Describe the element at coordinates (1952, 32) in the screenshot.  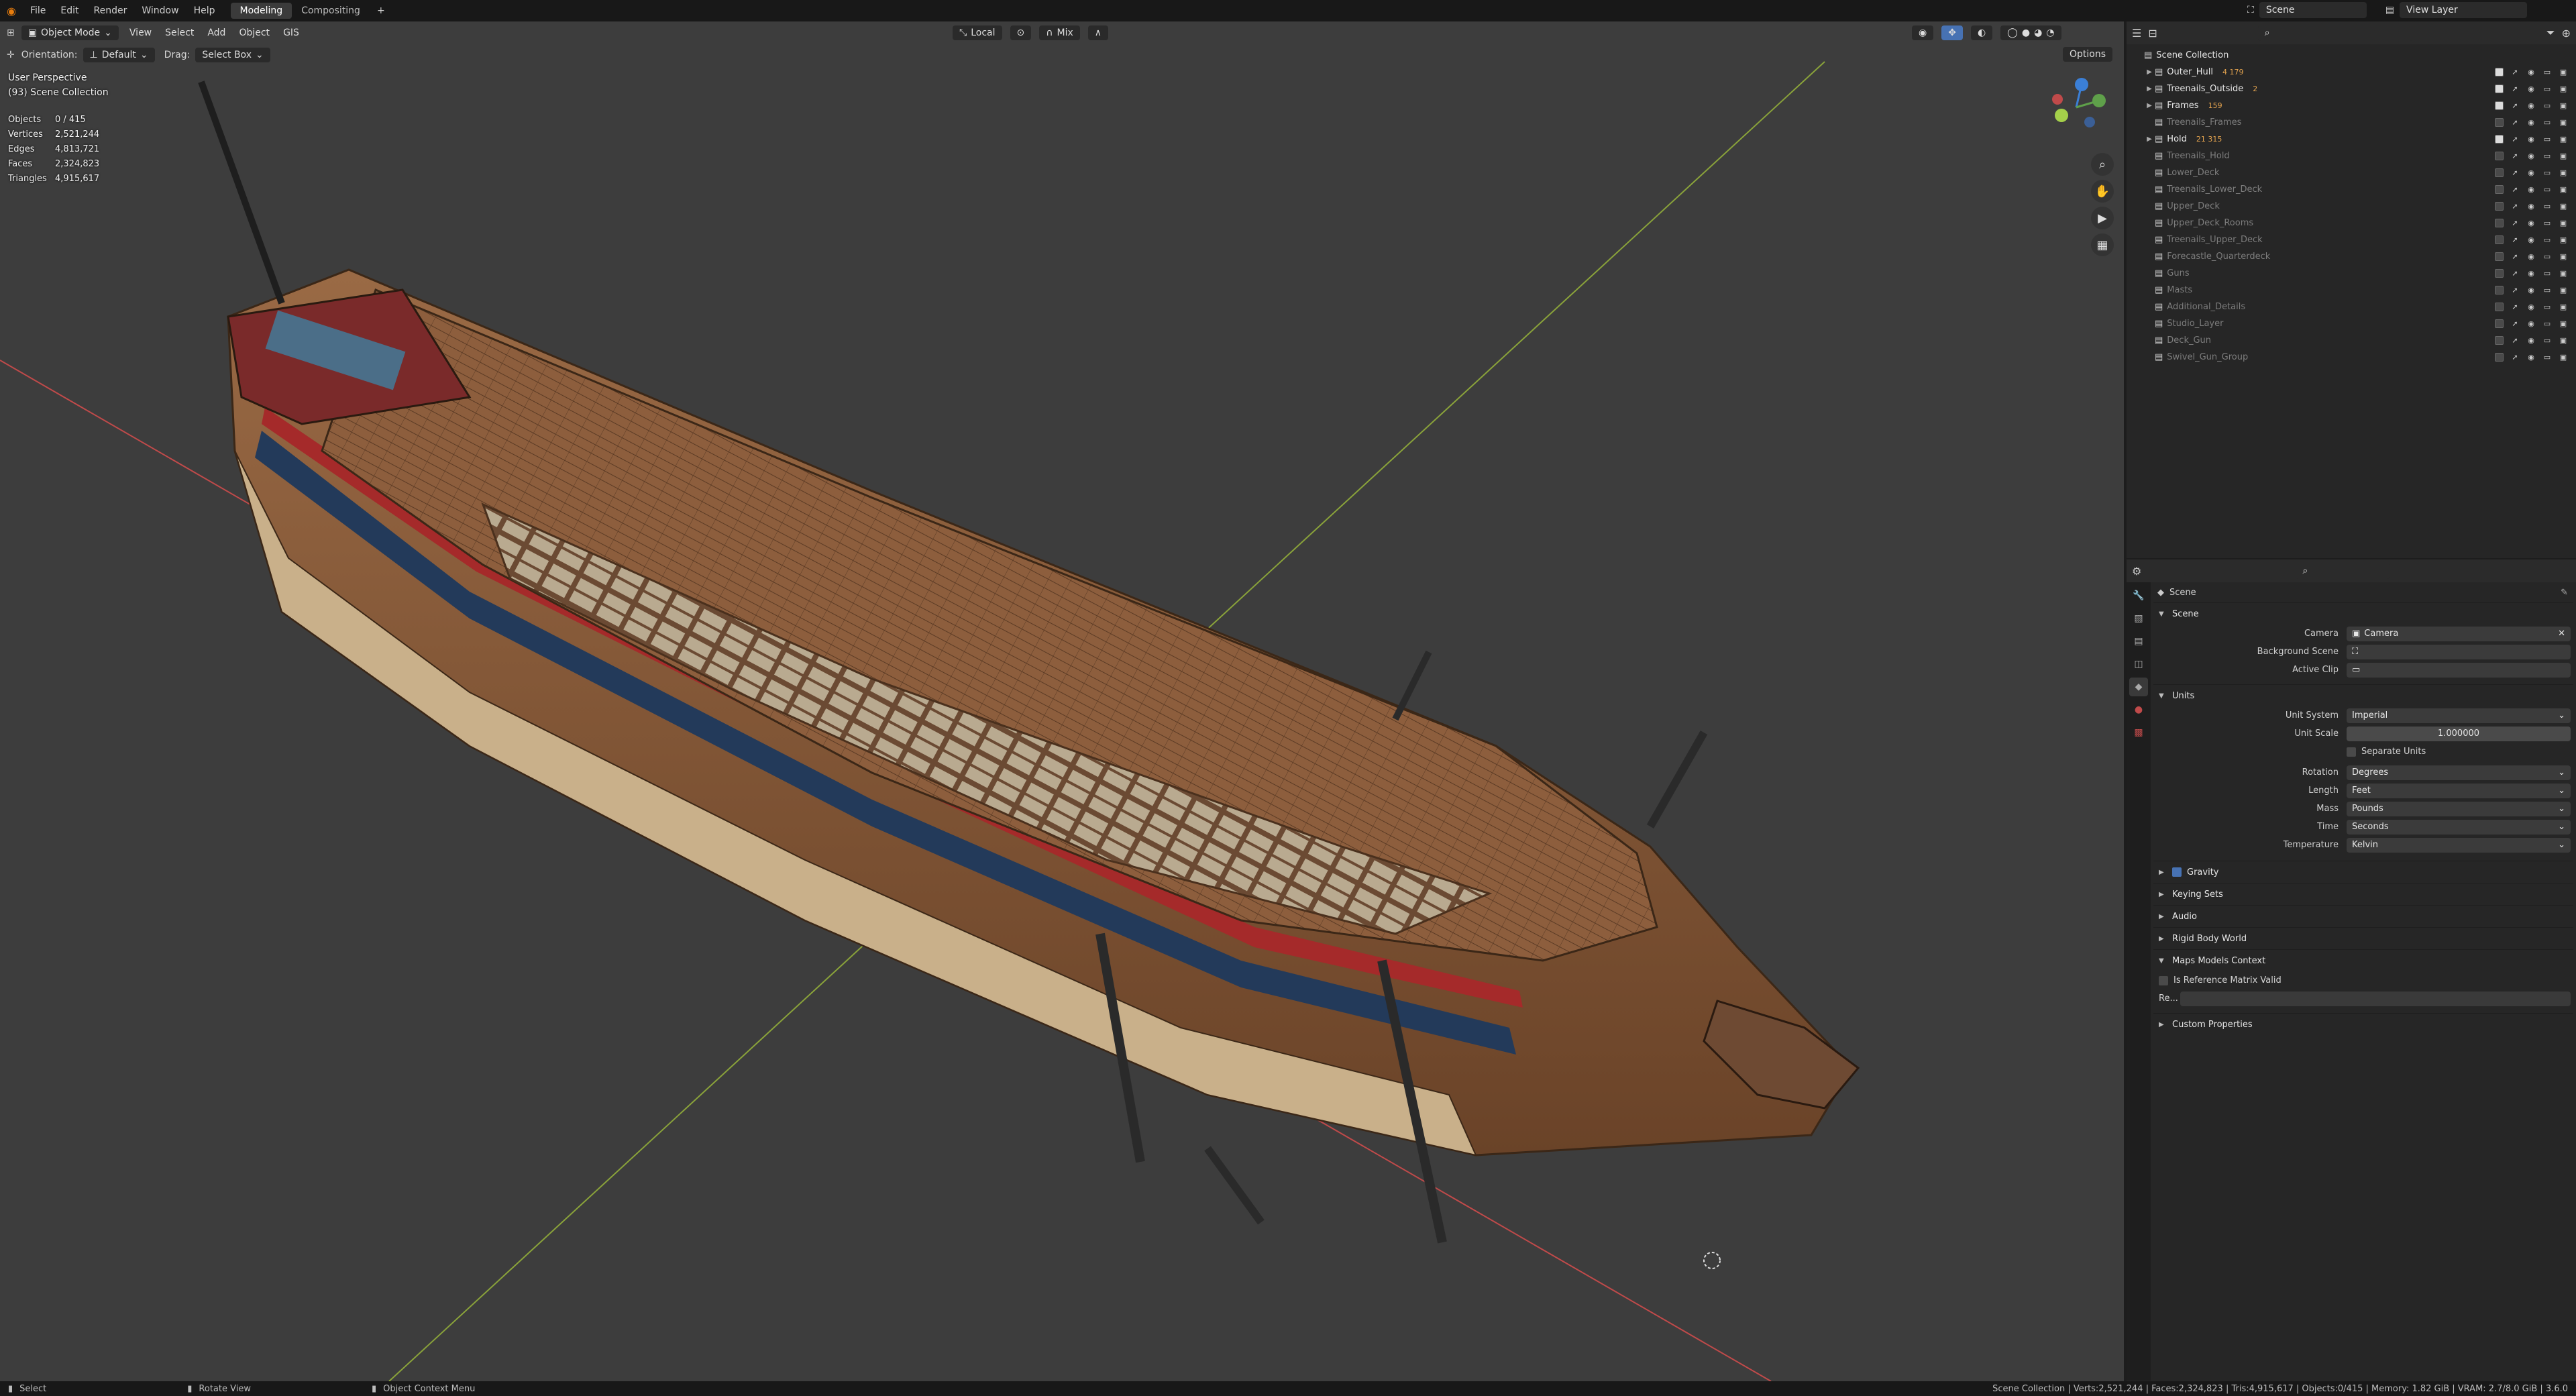
I see `gizmo-toggle: ✥` at that location.